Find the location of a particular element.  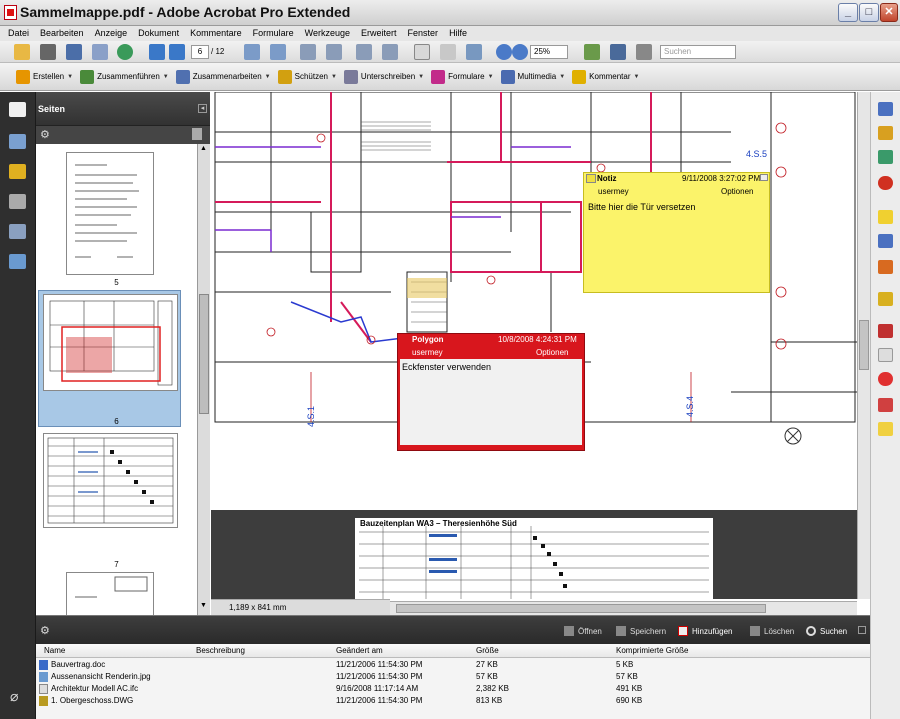

bookmarks-icon is located at coordinates (17, 141).